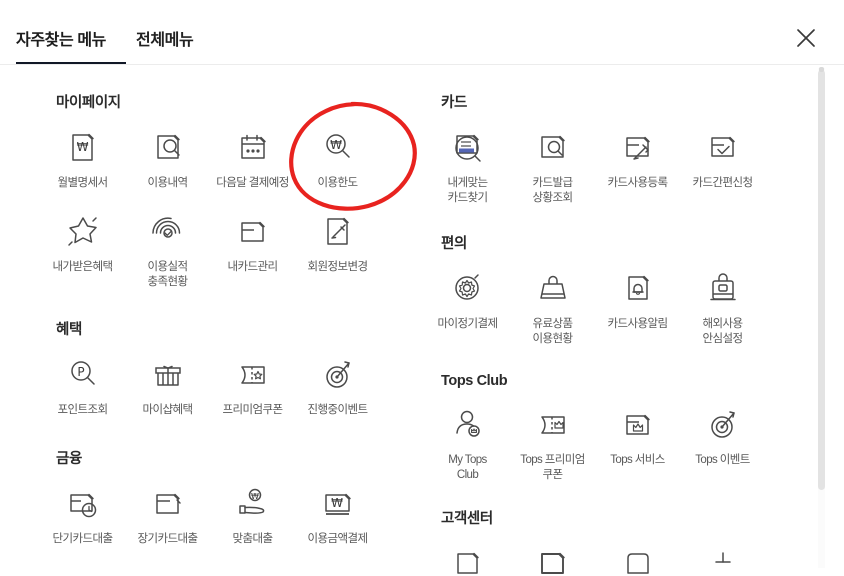 The image size is (844, 576). What do you see at coordinates (168, 410) in the screenshot?
I see `menu-item-label: 마이샵혜택` at bounding box center [168, 410].